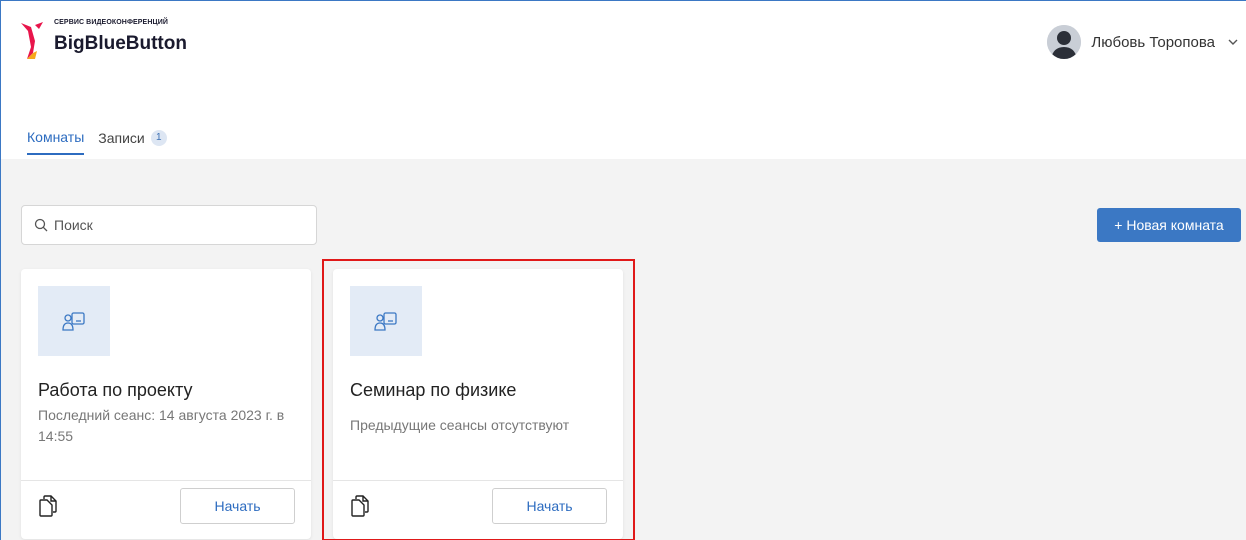 This screenshot has height=540, width=1246. I want to click on user-name: Любовь Торопова, so click(1153, 42).